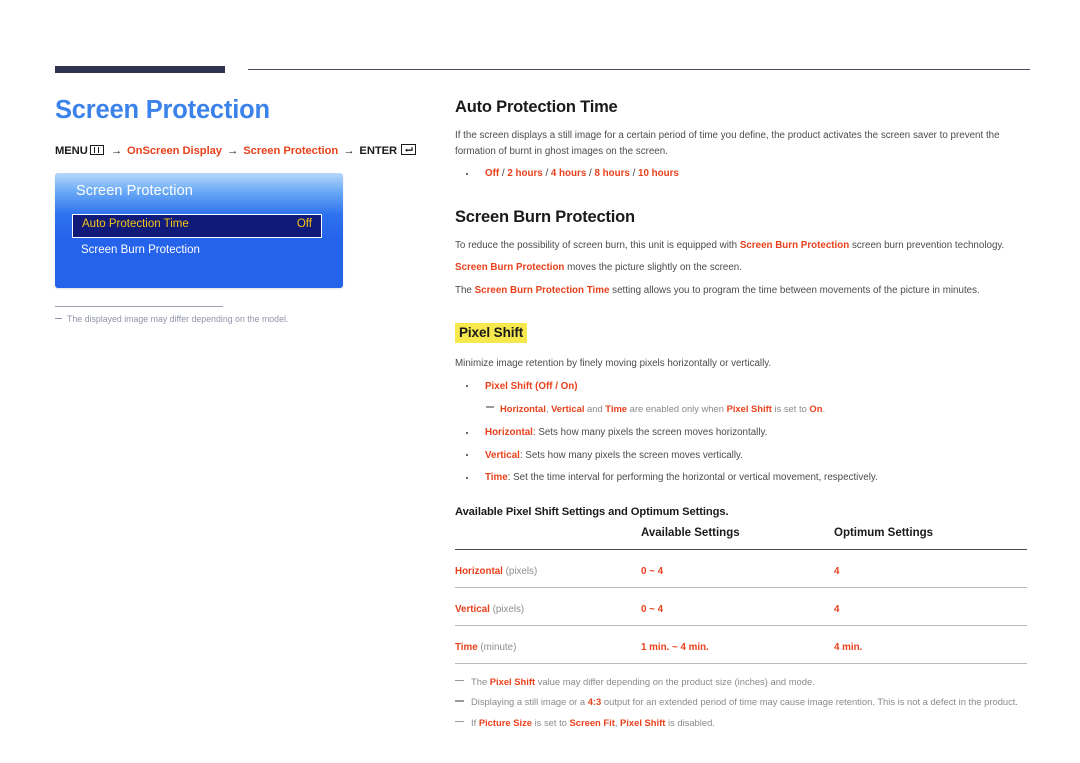 The height and width of the screenshot is (763, 1080). Describe the element at coordinates (536, 107) in the screenshot. I see `section-heading-auto-protection-time: Auto Protection Time` at that location.